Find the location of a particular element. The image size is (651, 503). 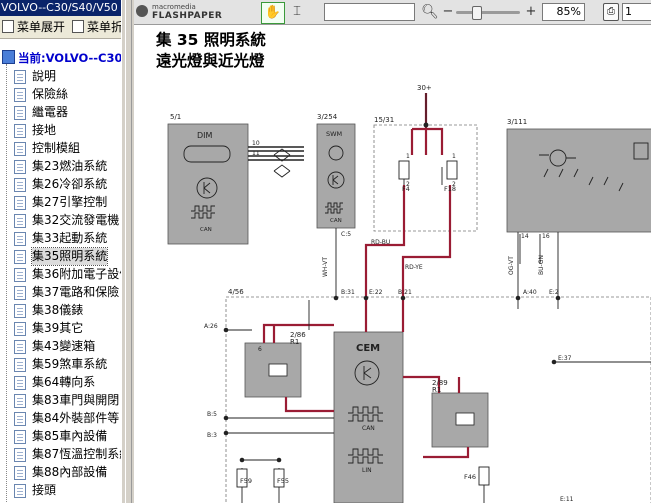

cem-can-label: CAN is located at coordinates (368, 428).